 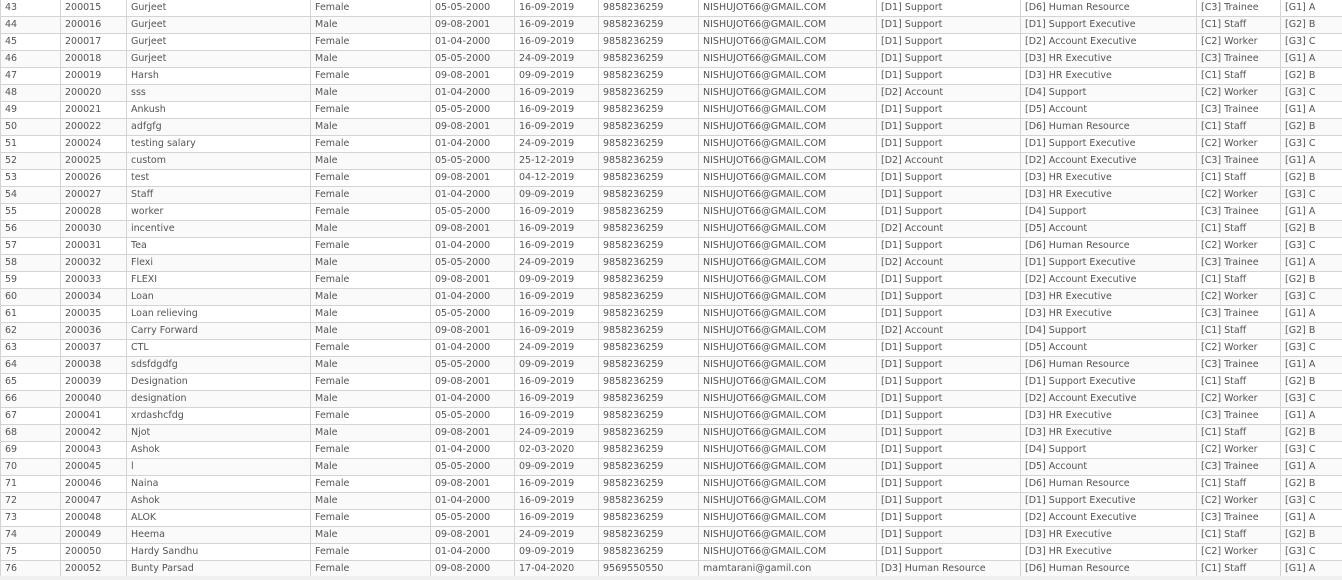 I want to click on department-cell: [D3] Human Resource, so click(x=948, y=569).